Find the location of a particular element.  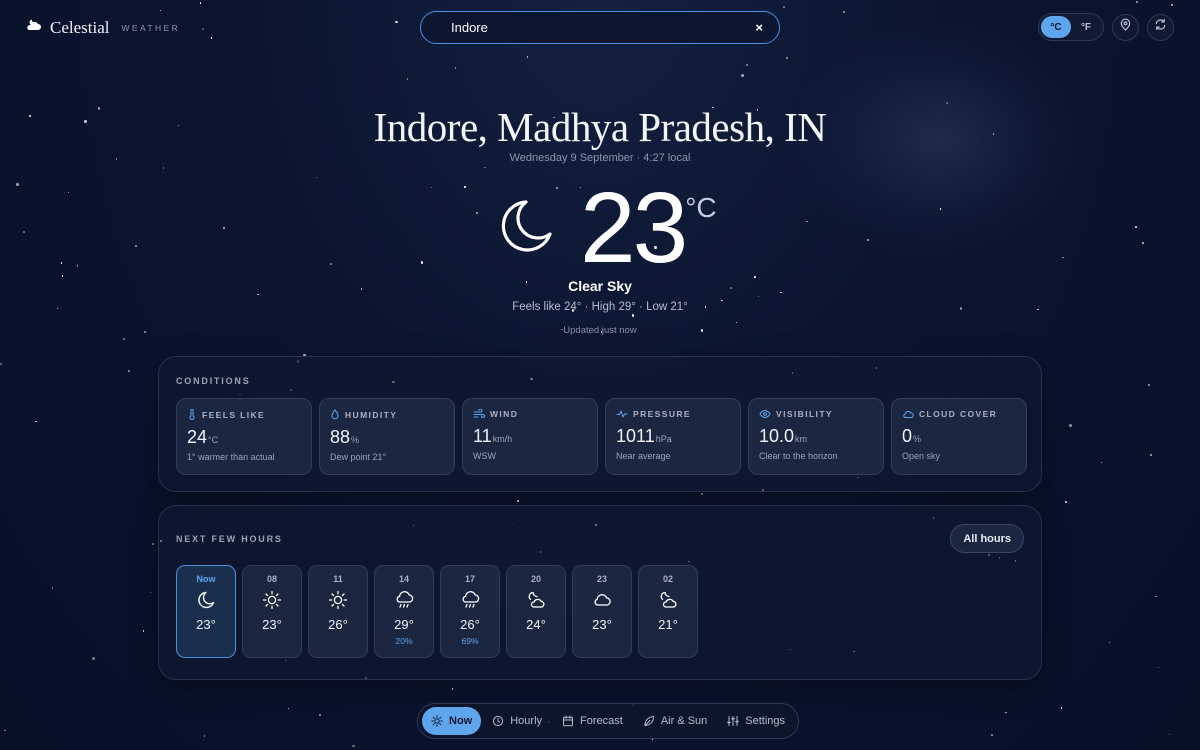

card-value-unit: % is located at coordinates (355, 440).